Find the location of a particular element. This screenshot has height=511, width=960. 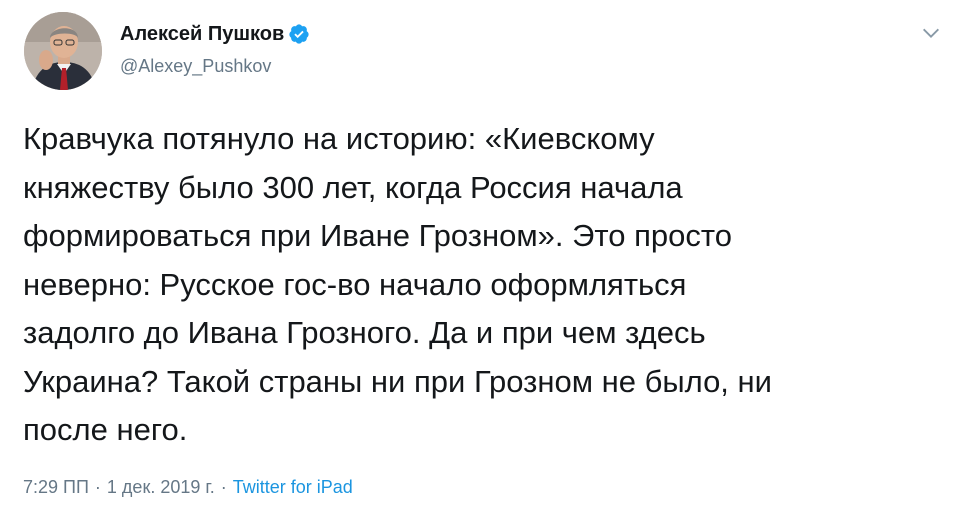

tweet-source-link: Twitter for iPad is located at coordinates (293, 487).